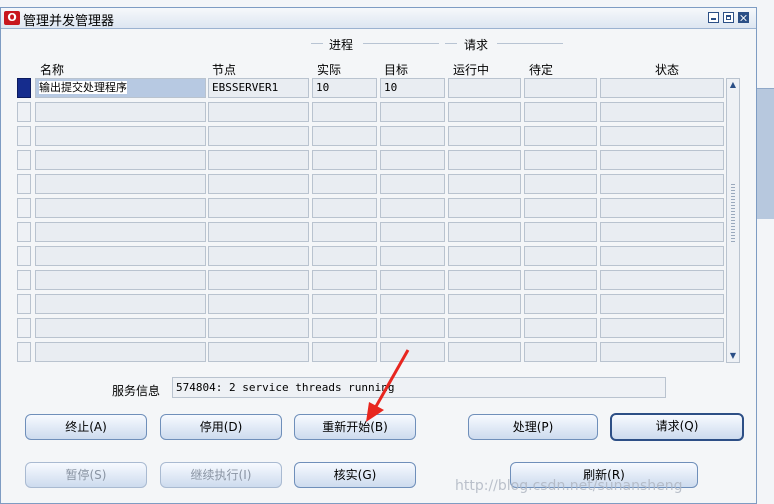 This screenshot has width=774, height=504. Describe the element at coordinates (412, 88) in the screenshot. I see `cell-target: 10` at that location.